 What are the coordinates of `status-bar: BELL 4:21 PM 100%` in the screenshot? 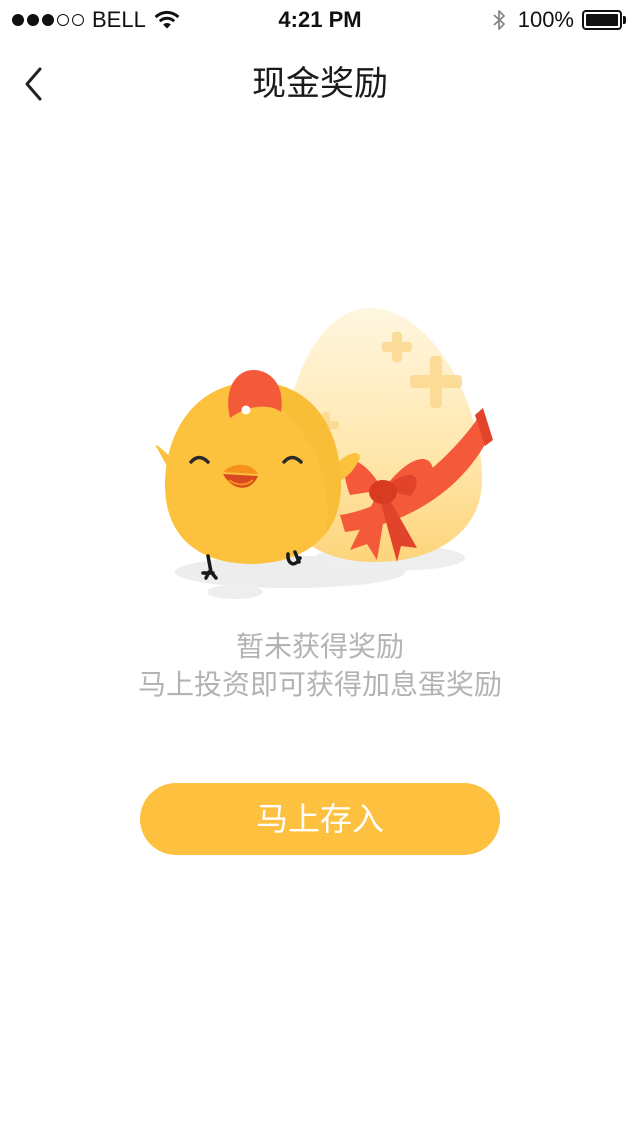 It's located at (320, 20).